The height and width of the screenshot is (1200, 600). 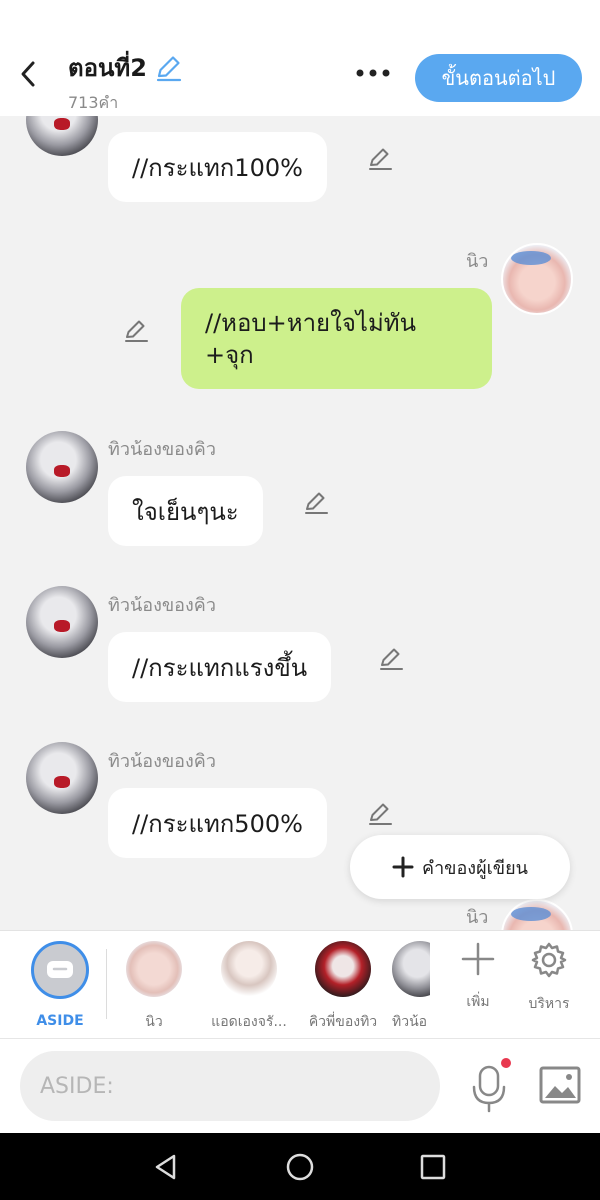 I want to click on message-bubble: //กระแทกแรงขึ้น, so click(x=220, y=667).